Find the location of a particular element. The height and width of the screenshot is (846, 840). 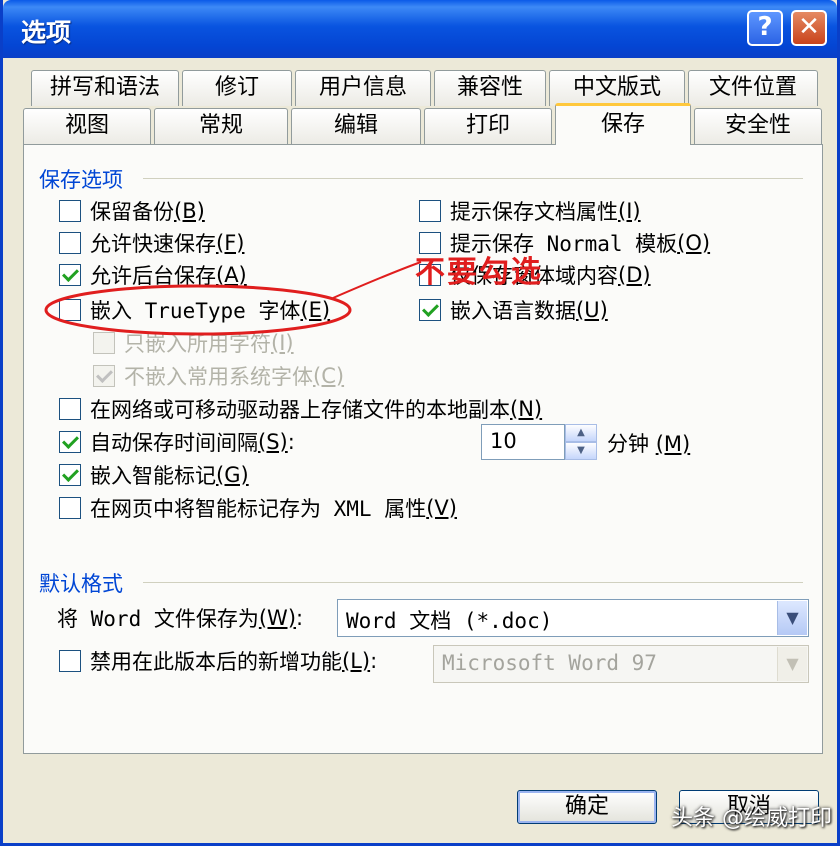

tab-edit: 编辑 is located at coordinates (356, 126).